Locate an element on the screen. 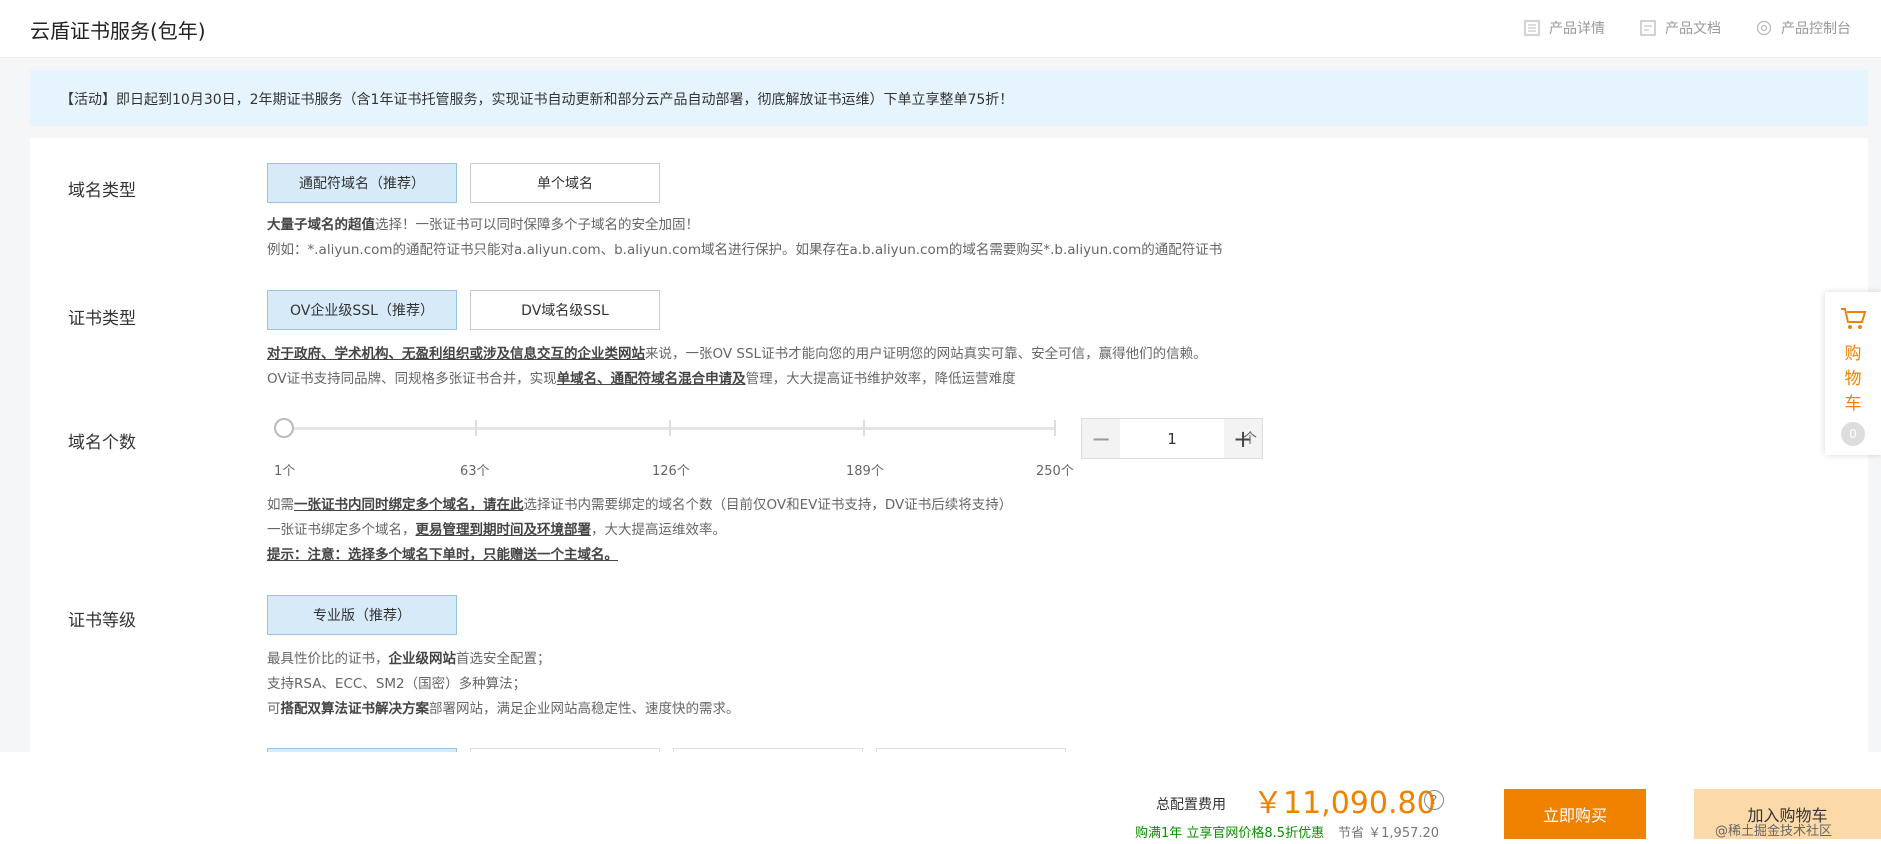 The image size is (1881, 844). option-dv-ssl: DV域名级SSL is located at coordinates (565, 310).